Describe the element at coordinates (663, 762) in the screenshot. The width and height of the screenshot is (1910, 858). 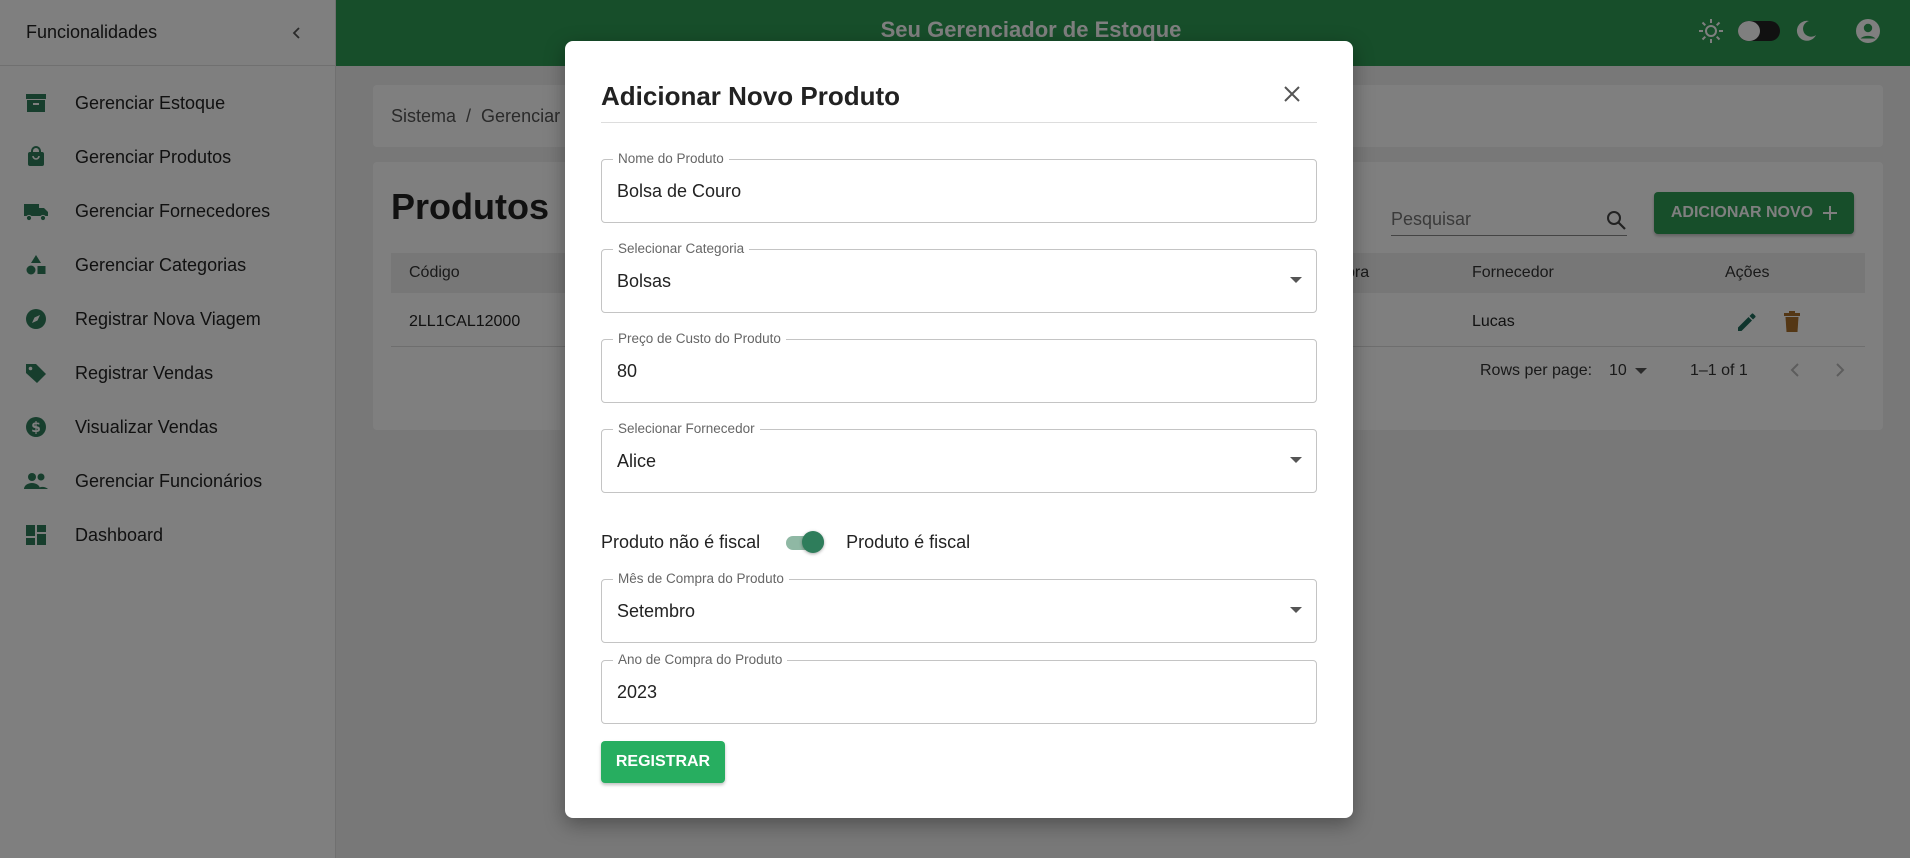
I see `register-button: REGISTRAR` at that location.